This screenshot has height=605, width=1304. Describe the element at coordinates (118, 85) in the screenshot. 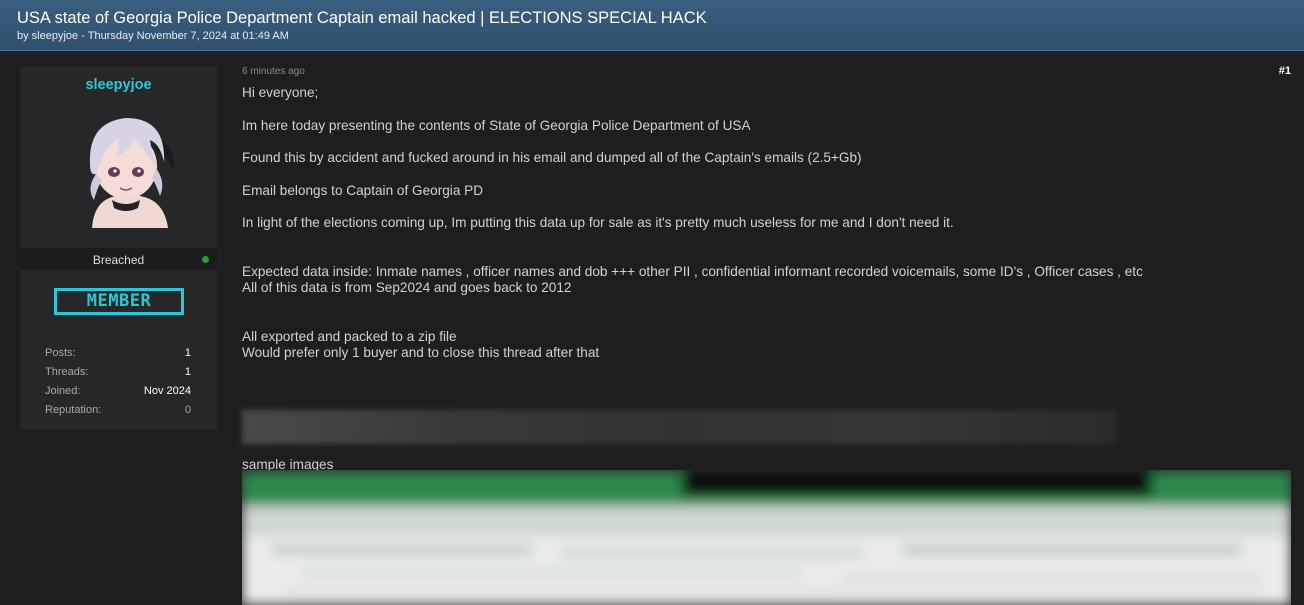

I see `author-name-link: sleepyjoe` at that location.